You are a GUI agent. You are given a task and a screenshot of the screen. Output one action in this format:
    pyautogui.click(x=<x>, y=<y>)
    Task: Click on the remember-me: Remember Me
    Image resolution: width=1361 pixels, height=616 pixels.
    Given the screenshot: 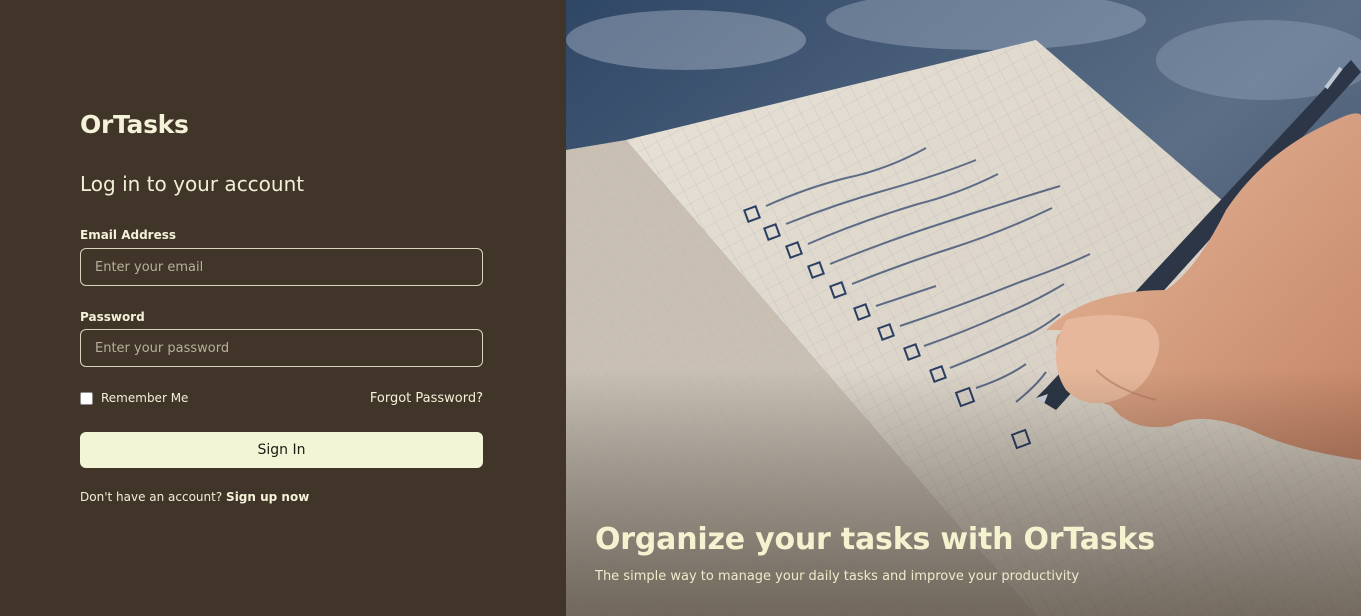 What is the action you would take?
    pyautogui.click(x=134, y=398)
    